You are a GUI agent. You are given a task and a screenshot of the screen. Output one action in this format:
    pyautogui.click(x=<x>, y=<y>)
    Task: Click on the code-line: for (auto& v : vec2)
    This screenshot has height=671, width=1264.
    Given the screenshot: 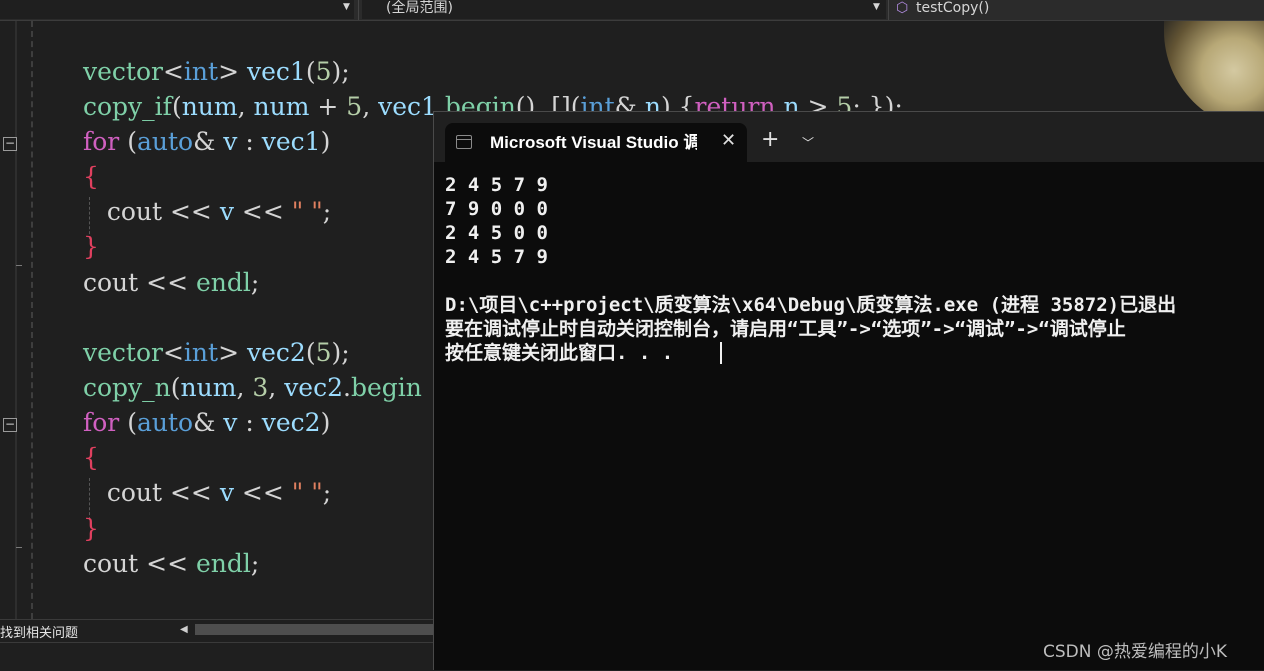 What is the action you would take?
    pyautogui.click(x=206, y=423)
    